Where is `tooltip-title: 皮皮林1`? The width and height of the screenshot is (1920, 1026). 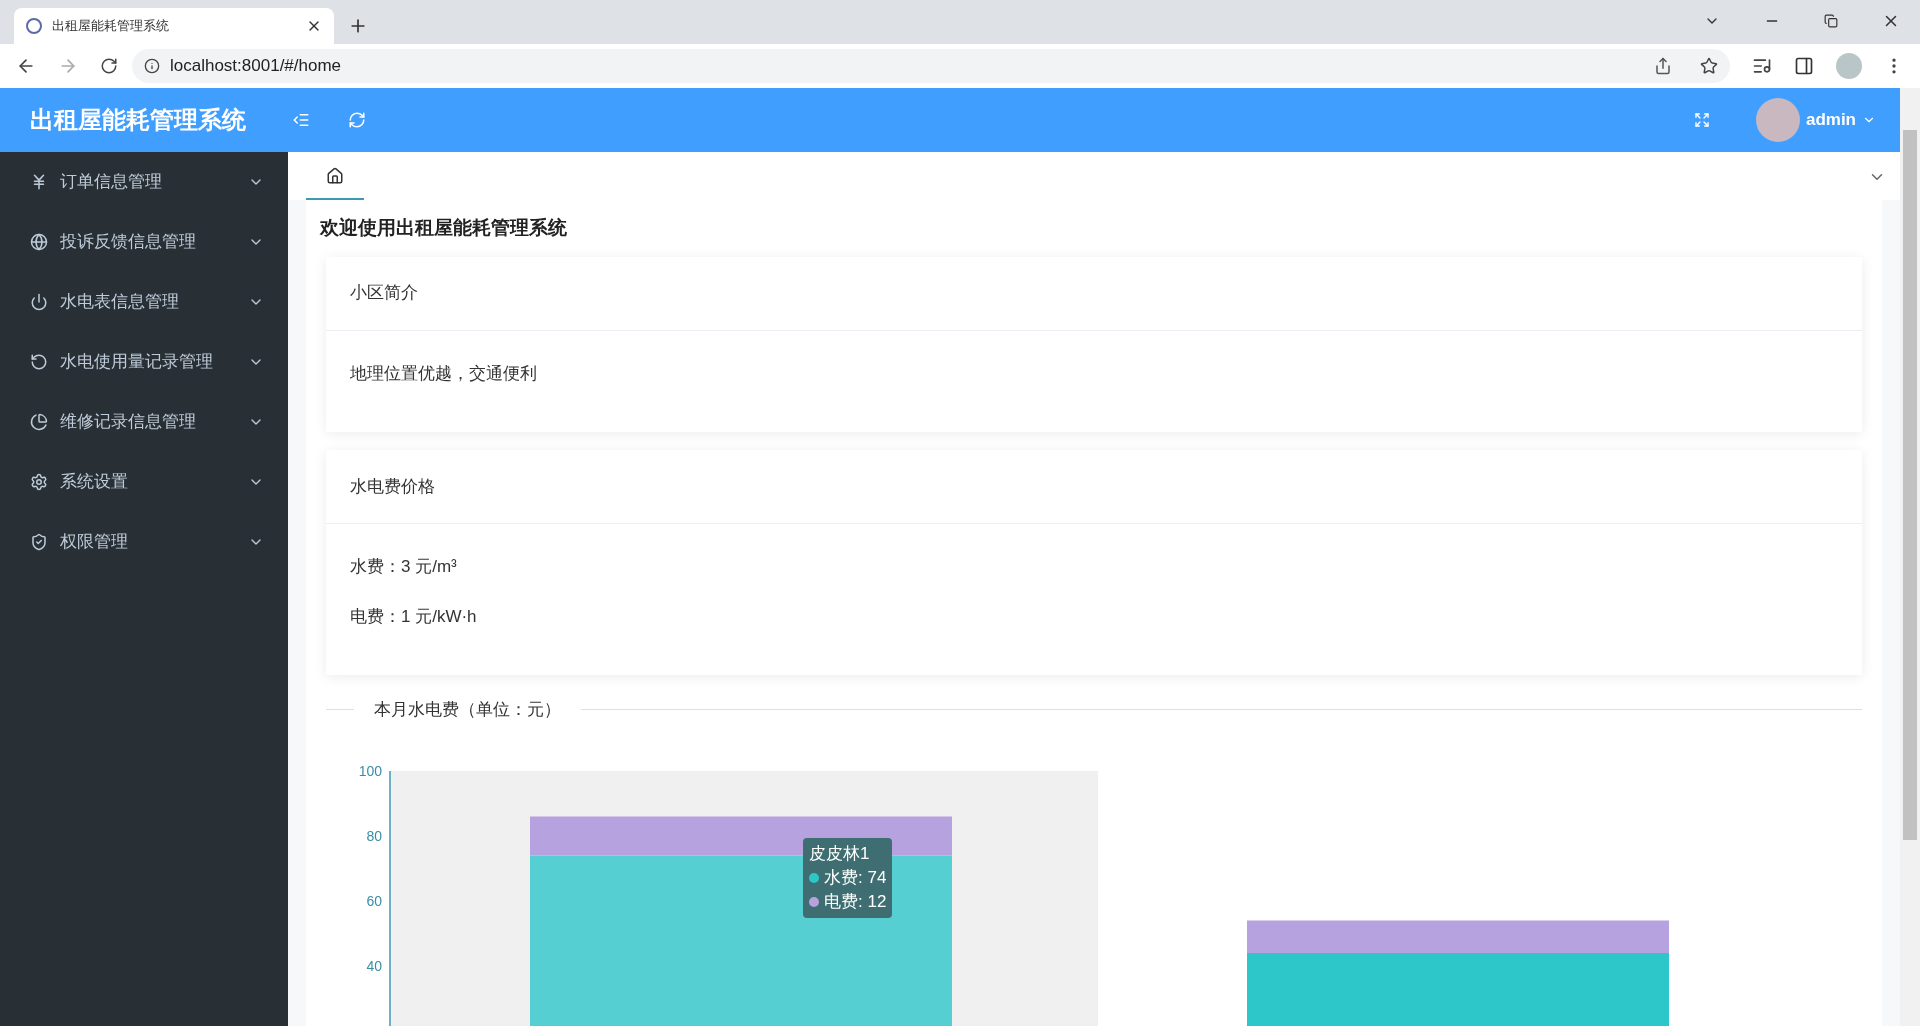
tooltip-title: 皮皮林1 is located at coordinates (840, 853).